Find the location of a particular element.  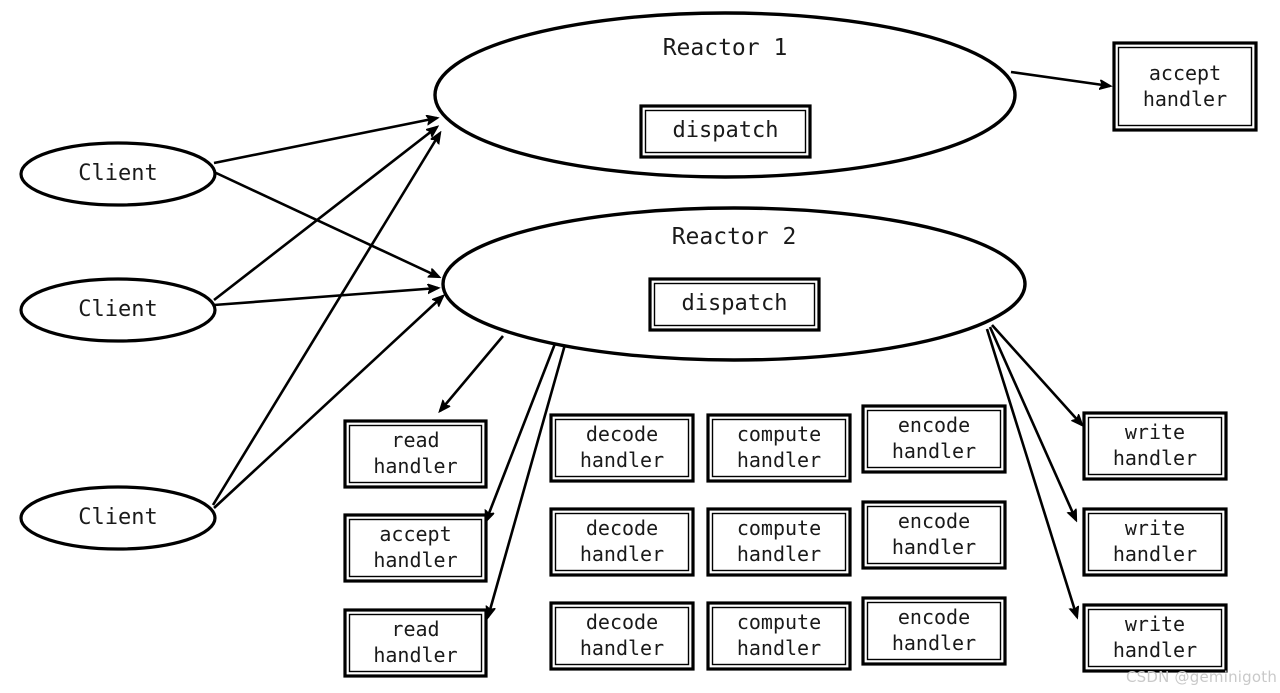

client-2-ellipse is located at coordinates (118, 310).